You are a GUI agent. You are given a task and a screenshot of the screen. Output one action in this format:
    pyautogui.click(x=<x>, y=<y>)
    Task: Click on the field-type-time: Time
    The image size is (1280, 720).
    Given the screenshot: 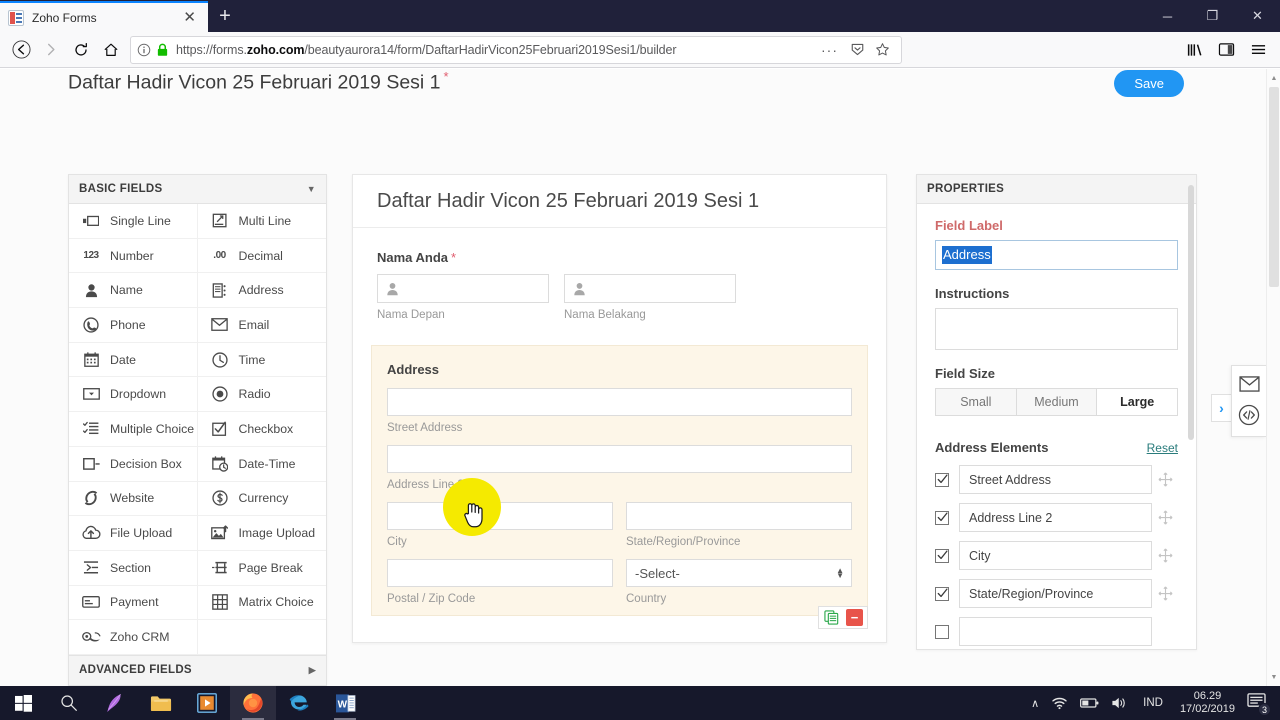 What is the action you would take?
    pyautogui.click(x=261, y=360)
    